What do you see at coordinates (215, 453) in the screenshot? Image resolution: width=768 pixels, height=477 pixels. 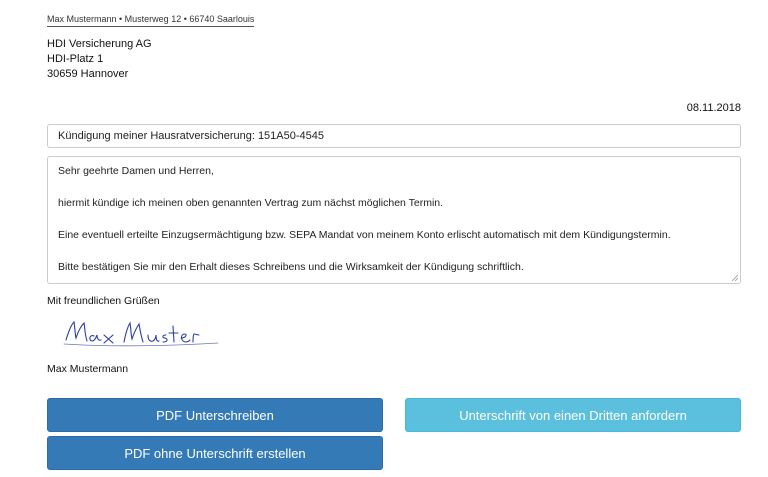 I see `create-pdf-without-signature-button: PDF ohne Unterschrift erstellen` at bounding box center [215, 453].